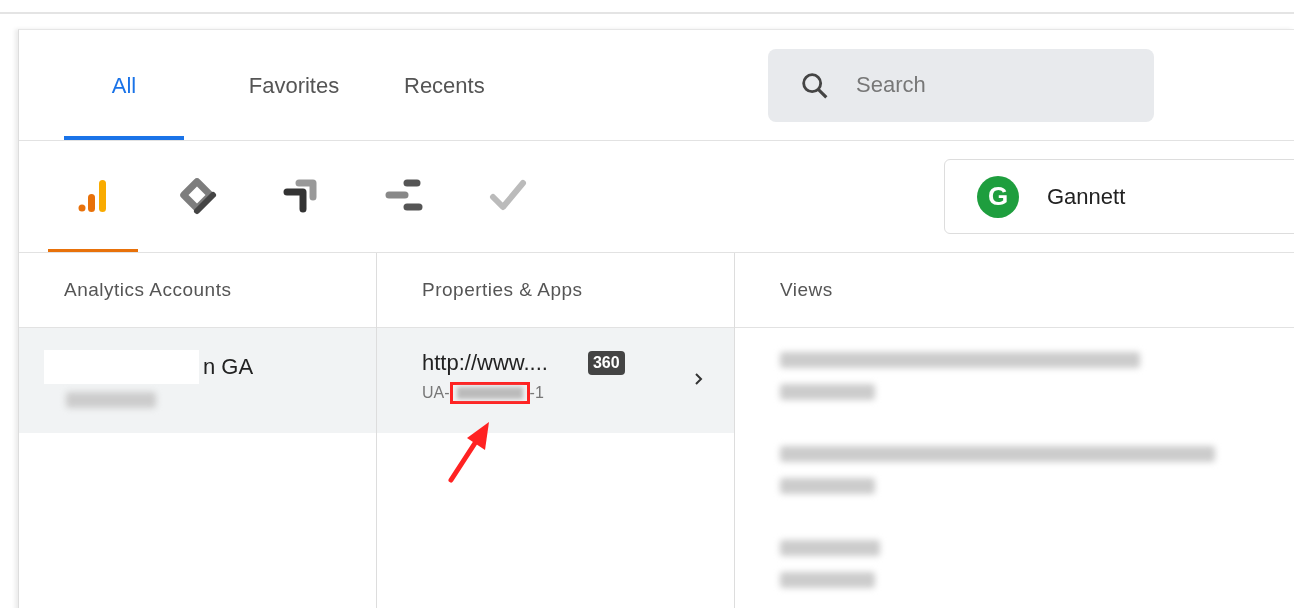 This screenshot has width=1294, height=608. I want to click on column-heading: Analytics Accounts, so click(148, 290).